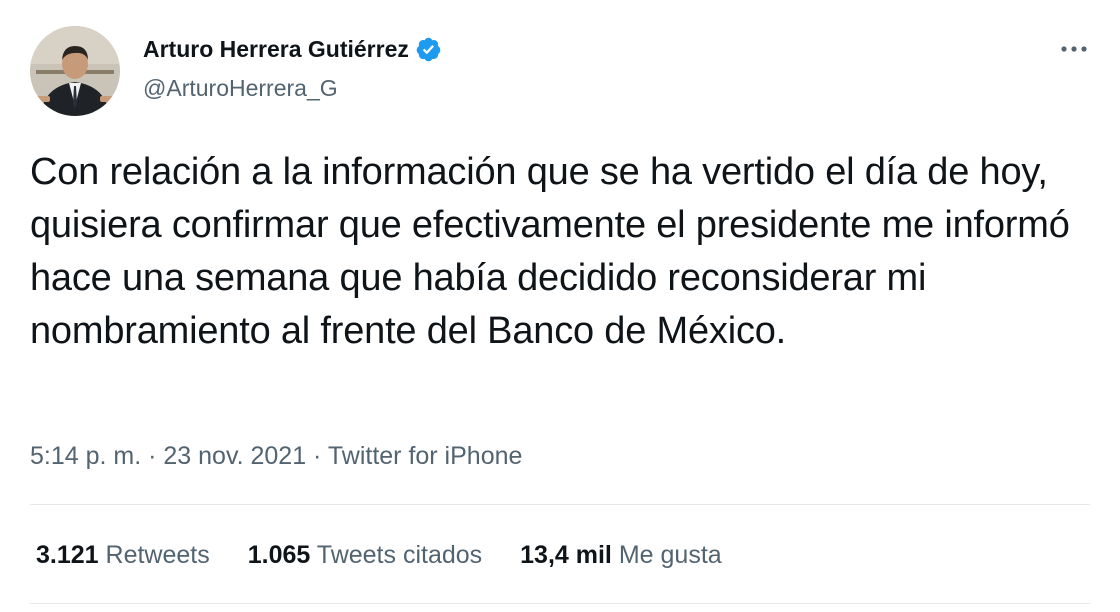 The width and height of the screenshot is (1120, 612). I want to click on quote-tweets-count: 1.065, so click(279, 555).